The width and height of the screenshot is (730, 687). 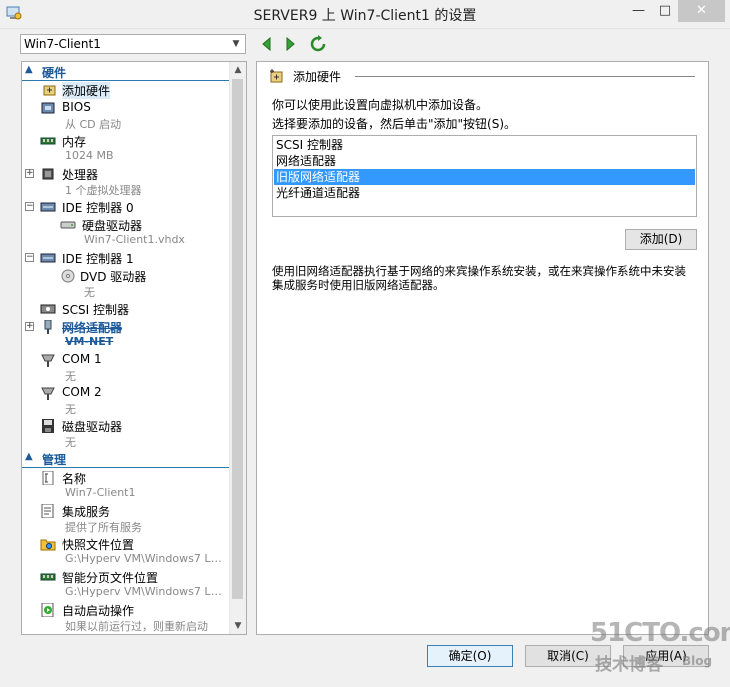 I want to click on scroll-up-icon: ▲, so click(x=238, y=70).